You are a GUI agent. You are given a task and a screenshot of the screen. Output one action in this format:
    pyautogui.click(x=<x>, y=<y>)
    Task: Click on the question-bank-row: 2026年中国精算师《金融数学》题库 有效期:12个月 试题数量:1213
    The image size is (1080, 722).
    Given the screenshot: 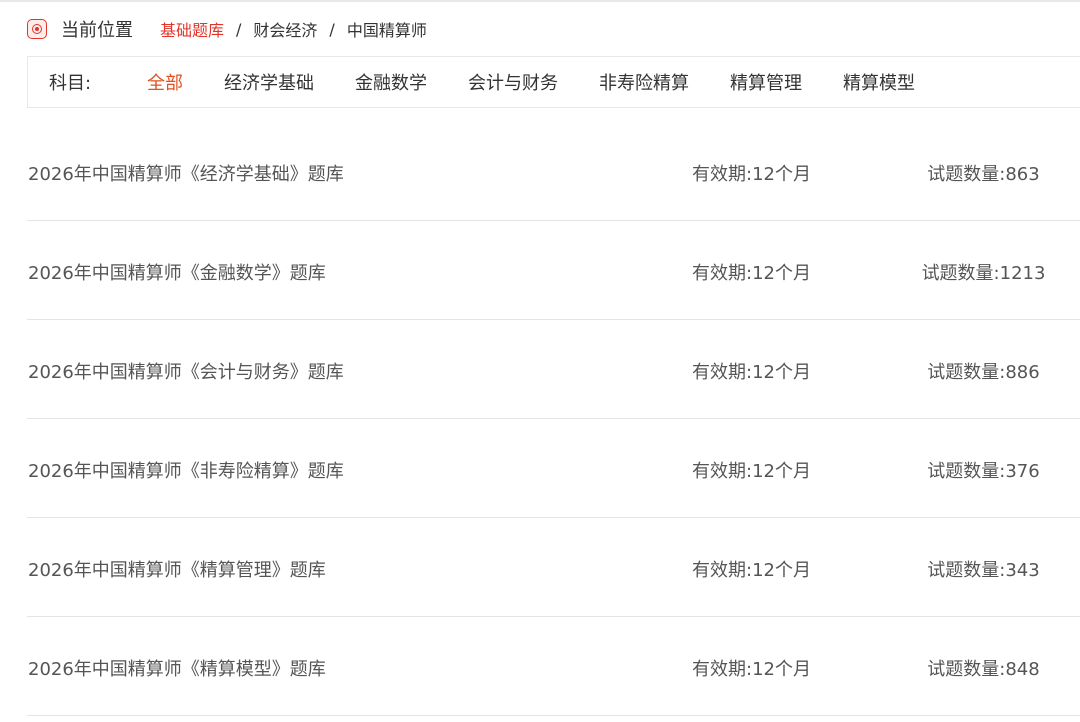 What is the action you would take?
    pyautogui.click(x=553, y=270)
    